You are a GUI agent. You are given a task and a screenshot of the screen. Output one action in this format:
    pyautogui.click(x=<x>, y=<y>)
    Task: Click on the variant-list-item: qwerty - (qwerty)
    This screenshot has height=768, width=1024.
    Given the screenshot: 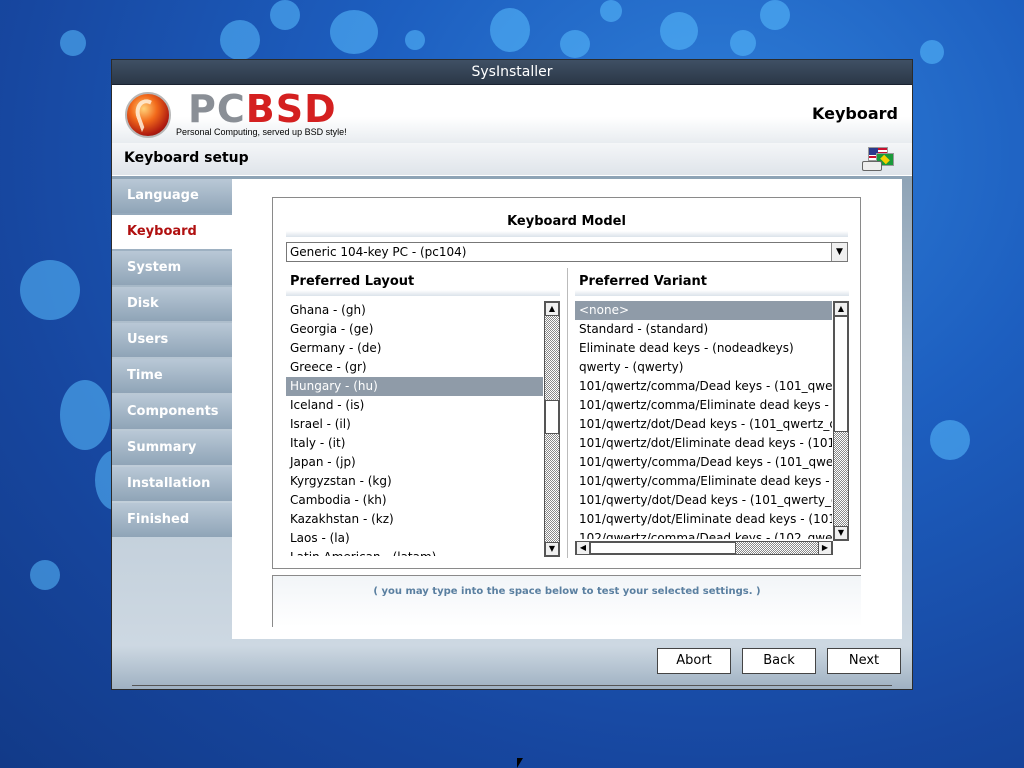 What is the action you would take?
    pyautogui.click(x=703, y=367)
    